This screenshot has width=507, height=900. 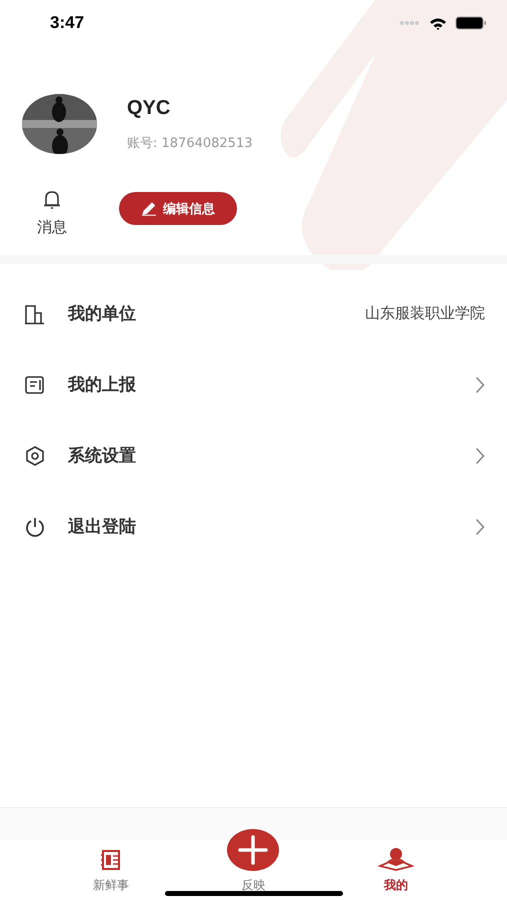 I want to click on tab-item: 新鲜事, so click(x=111, y=871).